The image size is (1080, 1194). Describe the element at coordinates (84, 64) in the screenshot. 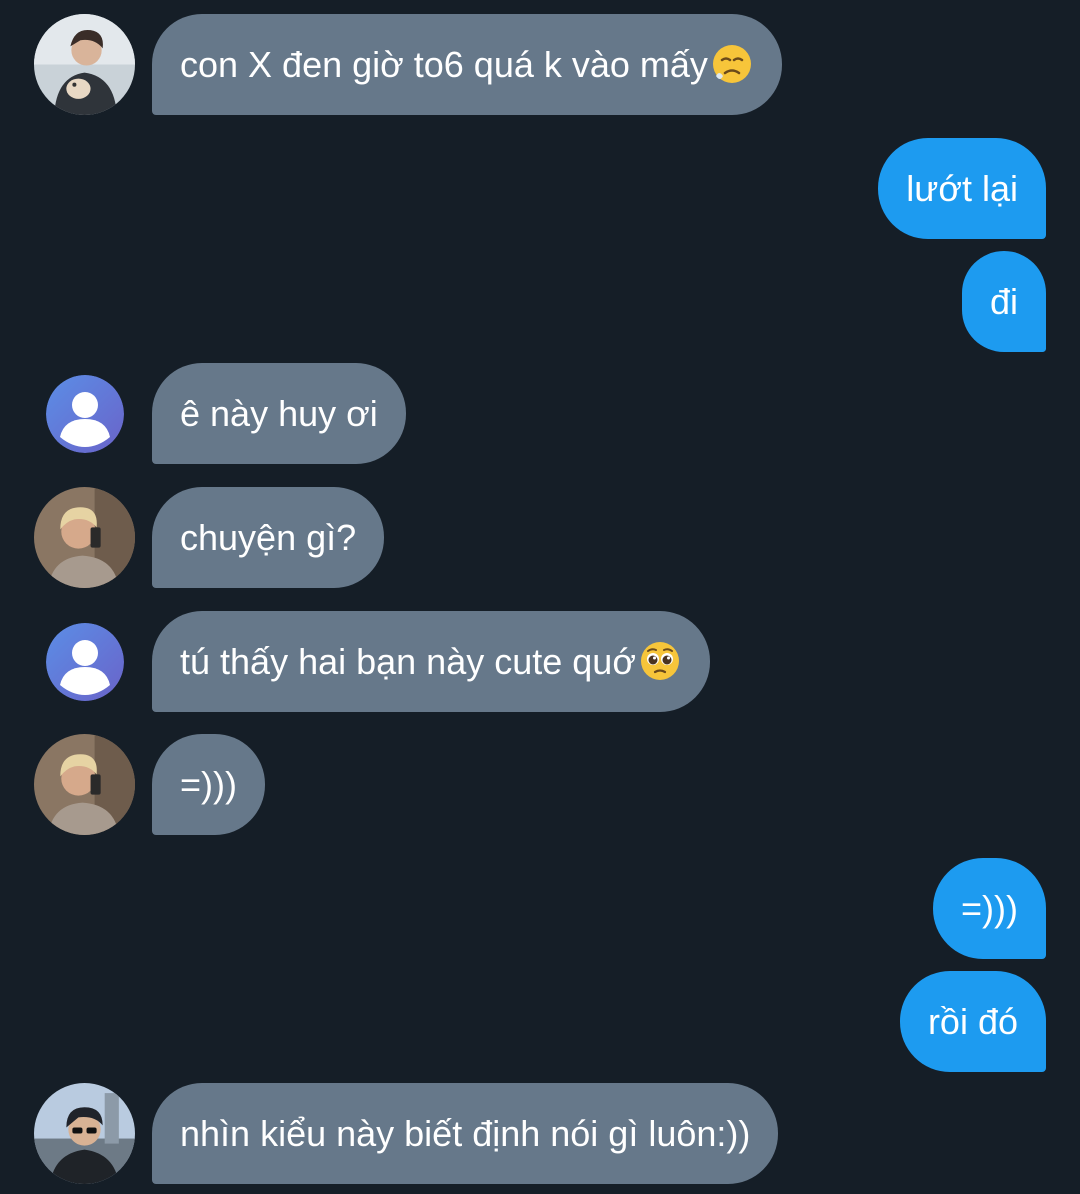

I see `avatar-user-a` at that location.